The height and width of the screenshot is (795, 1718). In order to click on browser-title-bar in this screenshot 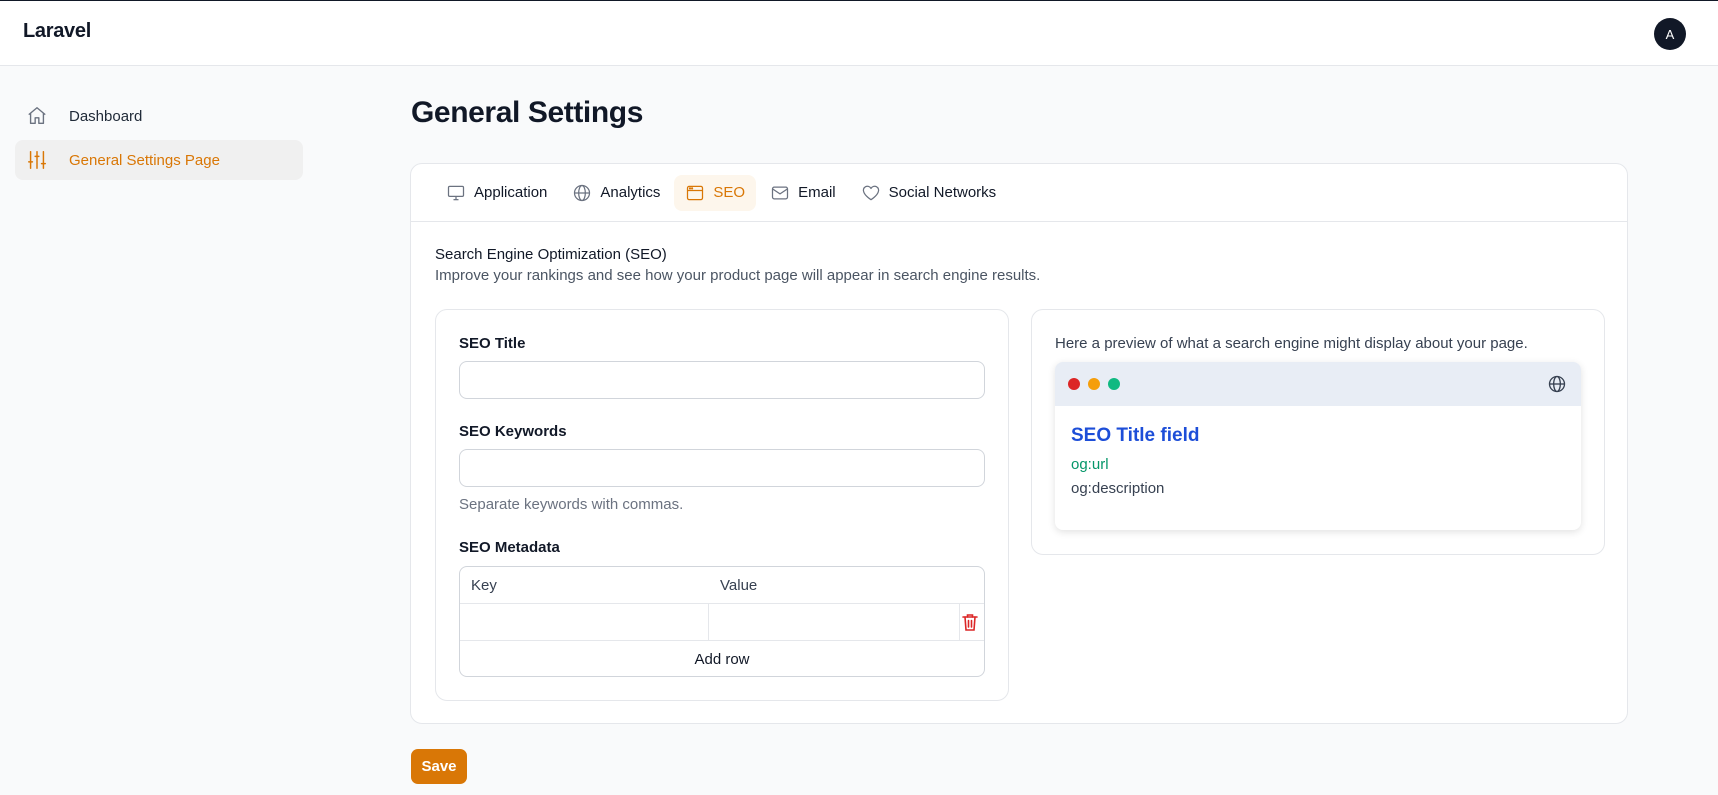, I will do `click(1318, 384)`.